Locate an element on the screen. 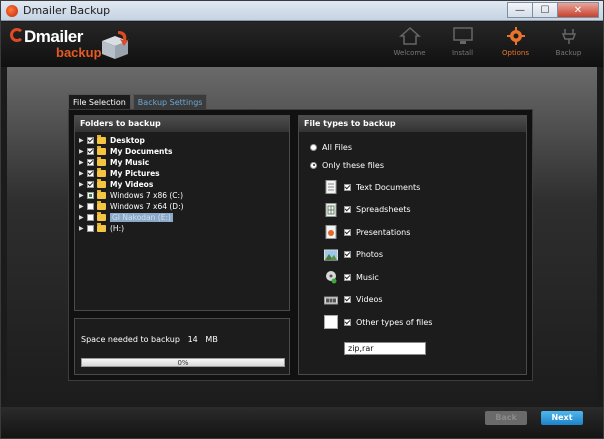 The image size is (604, 439). file-type-videos: Videos is located at coordinates (378, 300).